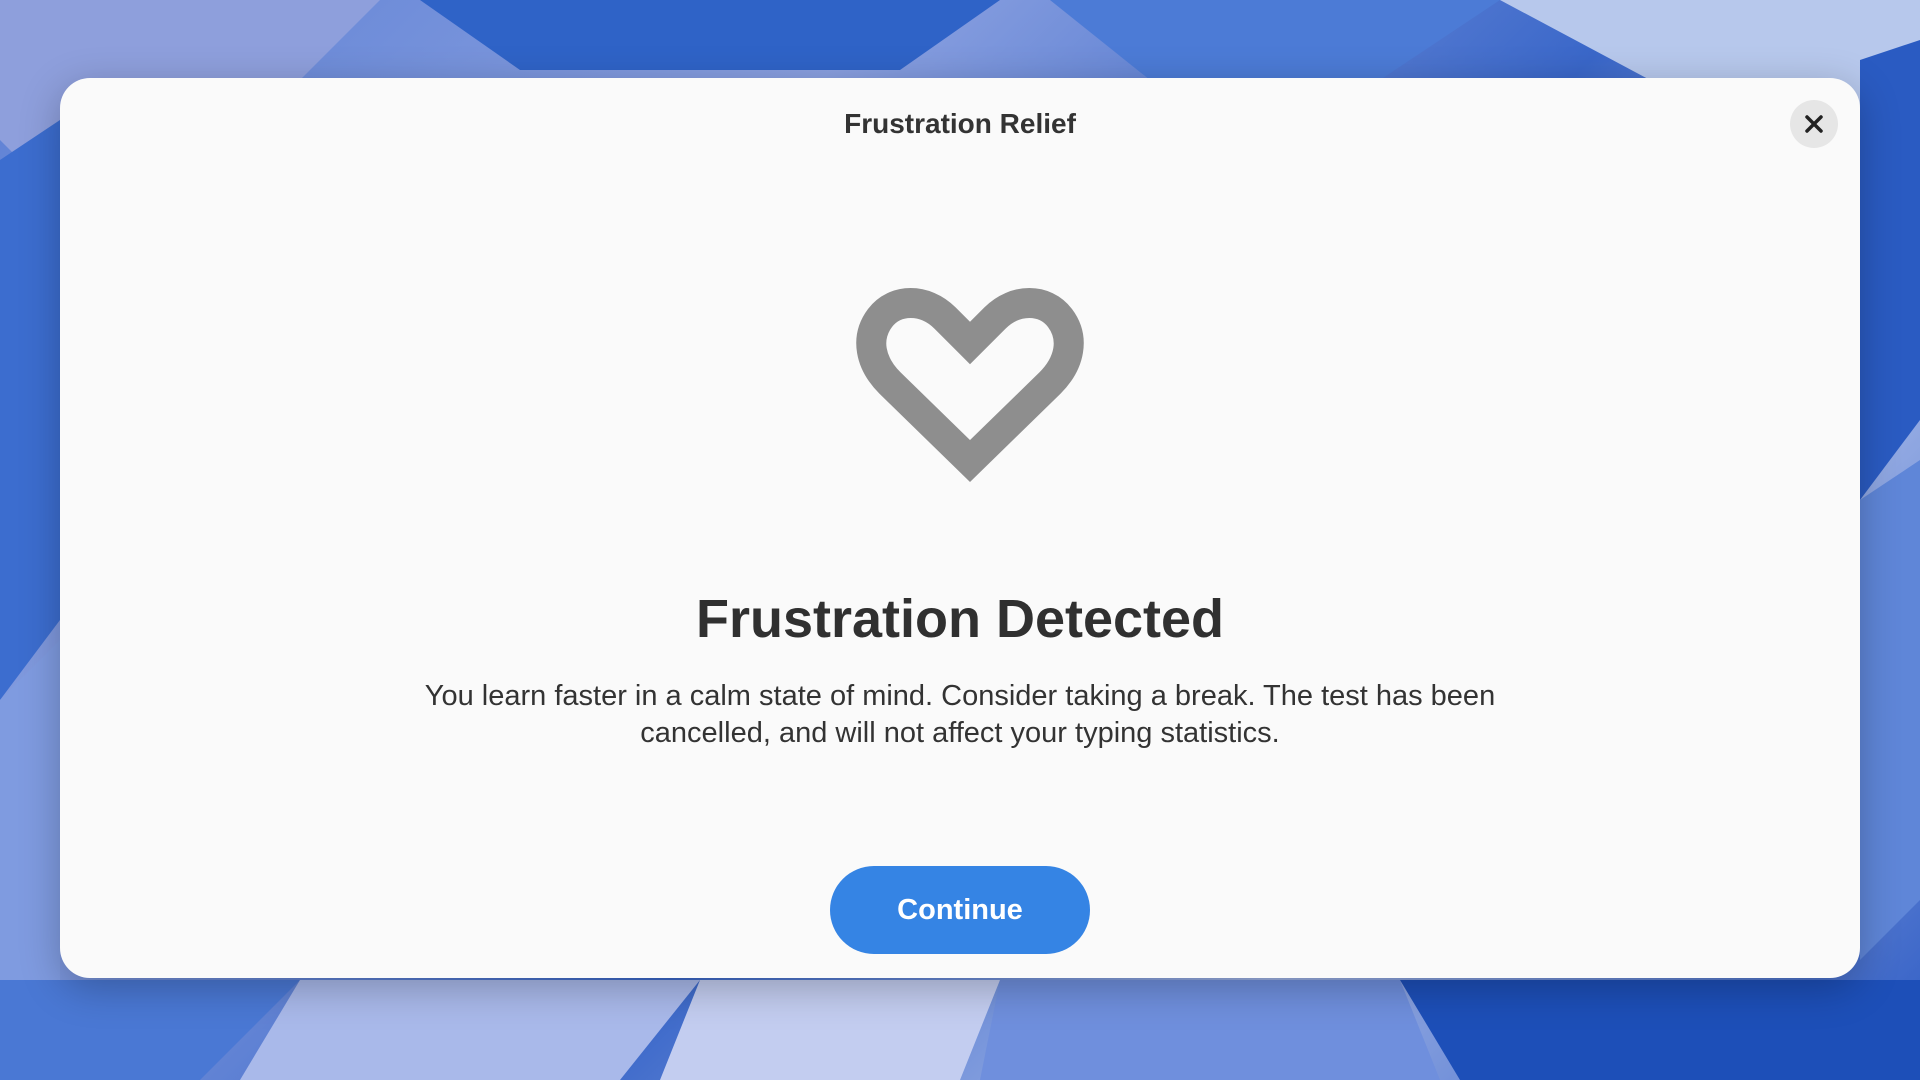 The height and width of the screenshot is (1080, 1920). Describe the element at coordinates (970, 385) in the screenshot. I see `heart-icon` at that location.